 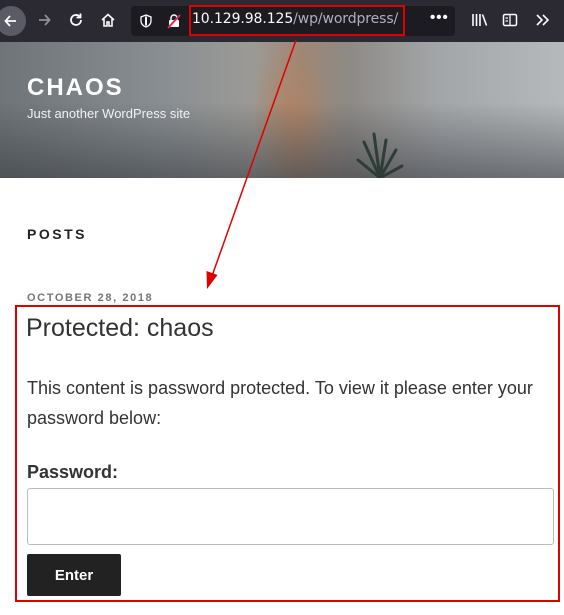 I want to click on library-icon, so click(x=480, y=20).